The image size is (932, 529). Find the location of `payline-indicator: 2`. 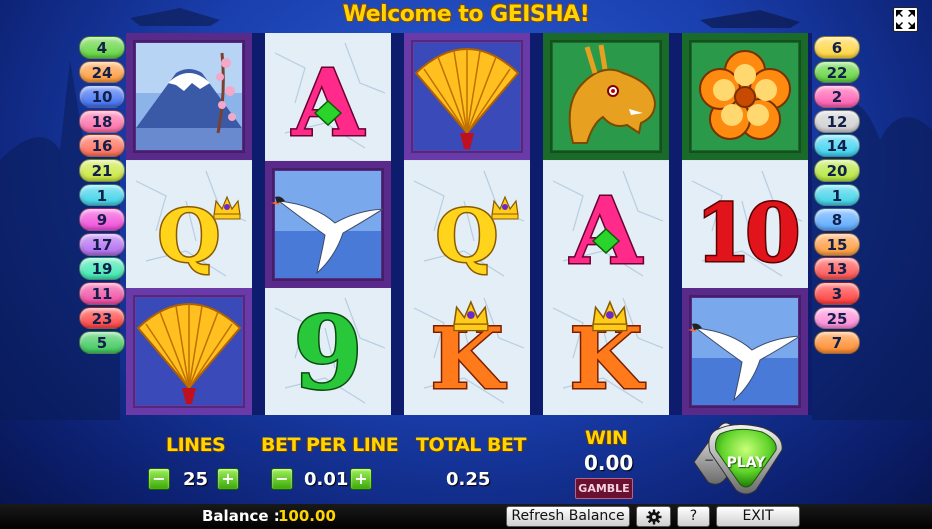

payline-indicator: 2 is located at coordinates (837, 96).